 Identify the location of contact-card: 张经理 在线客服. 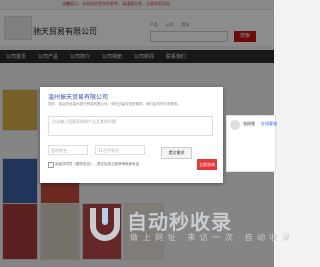
(251, 143).